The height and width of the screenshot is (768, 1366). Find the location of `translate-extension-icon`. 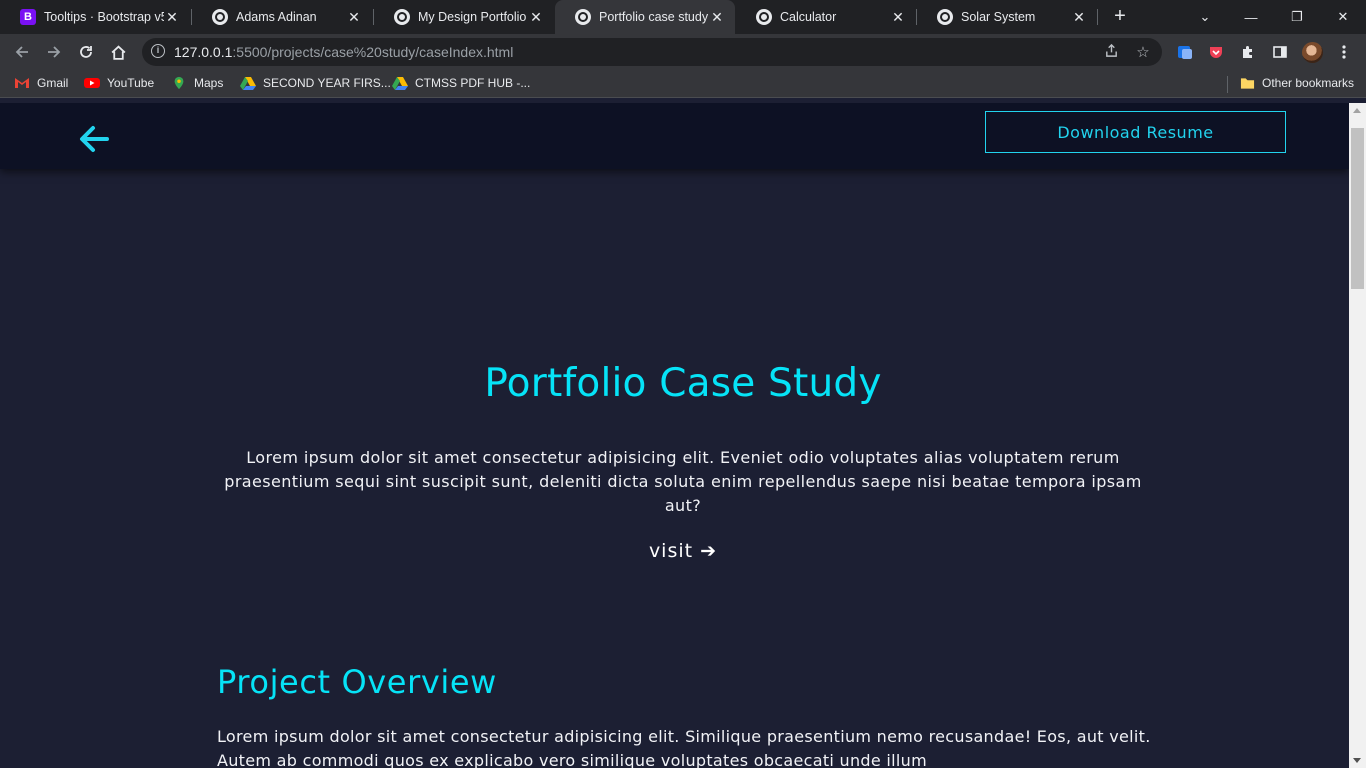

translate-extension-icon is located at coordinates (1185, 52).